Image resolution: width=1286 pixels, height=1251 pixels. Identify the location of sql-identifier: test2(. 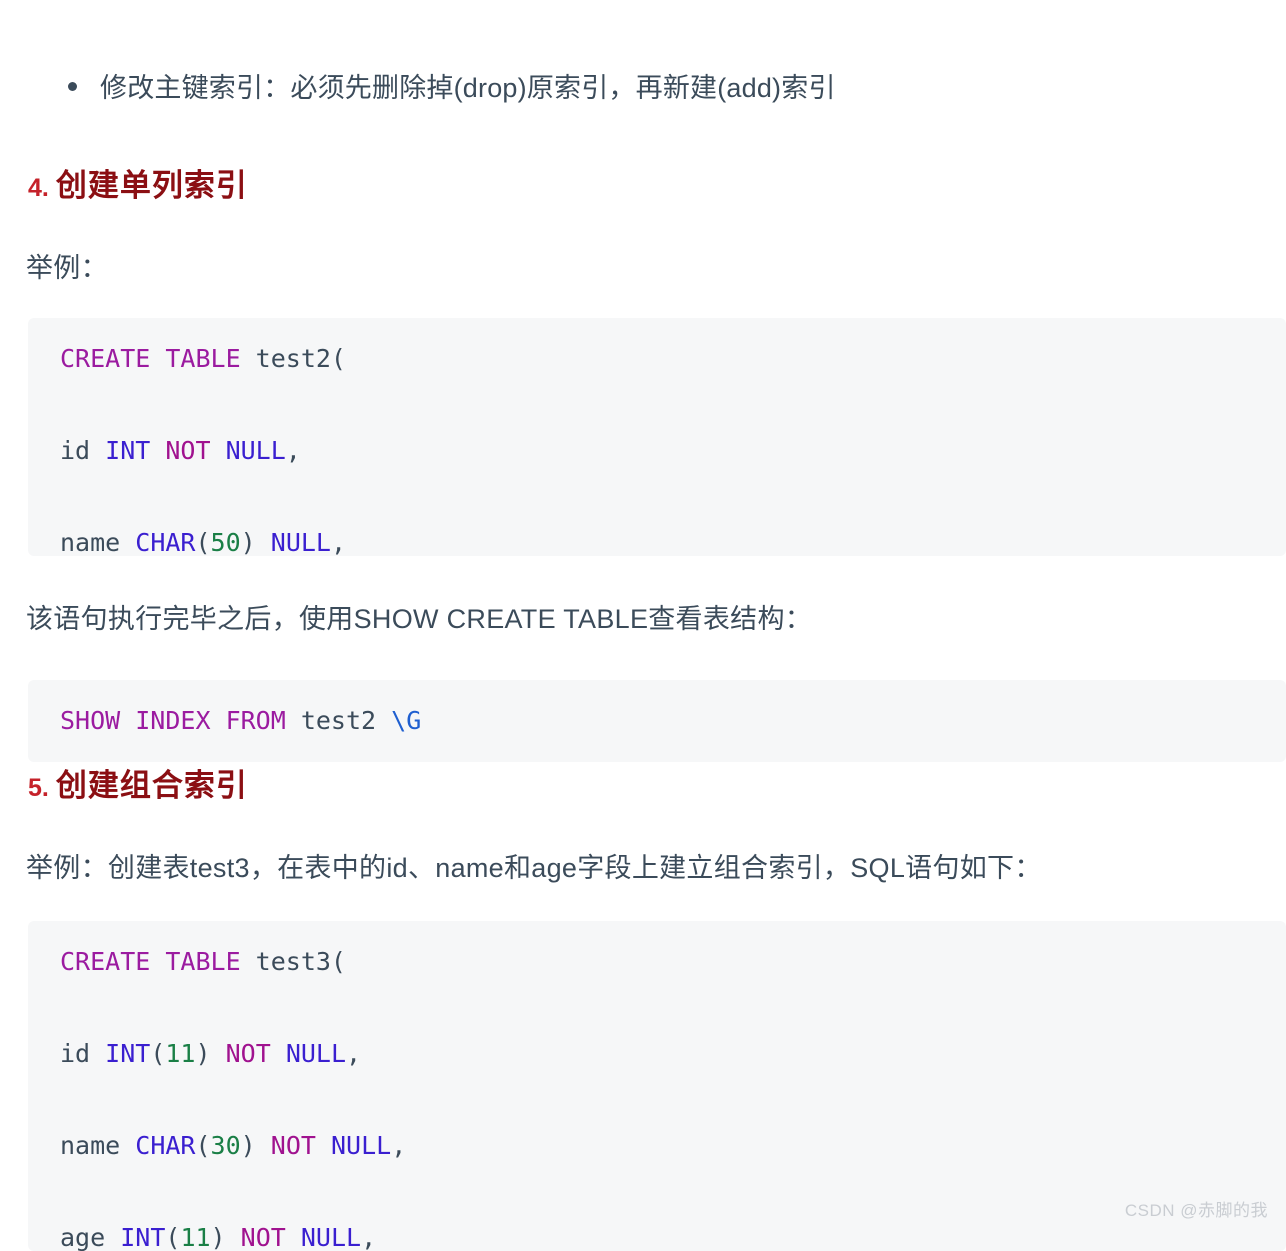
(293, 358).